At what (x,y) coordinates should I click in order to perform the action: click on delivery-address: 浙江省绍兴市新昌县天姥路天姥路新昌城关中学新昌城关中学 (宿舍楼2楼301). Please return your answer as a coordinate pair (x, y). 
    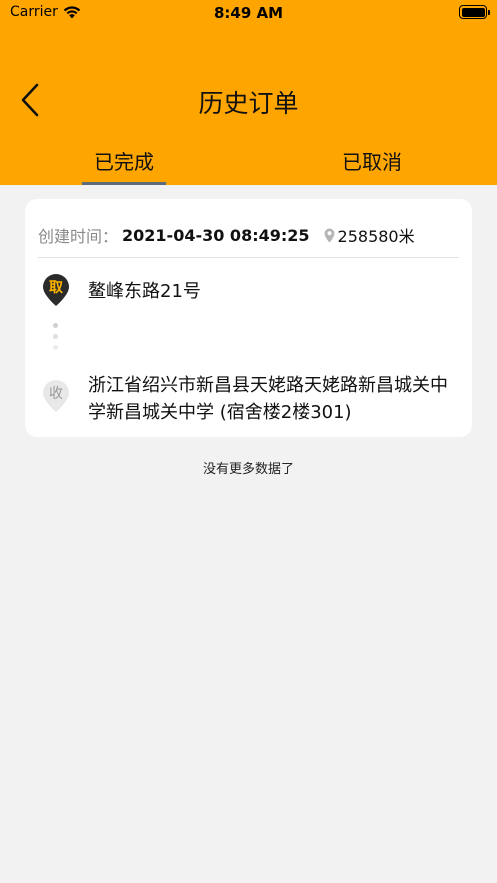
    Looking at the image, I should click on (268, 399).